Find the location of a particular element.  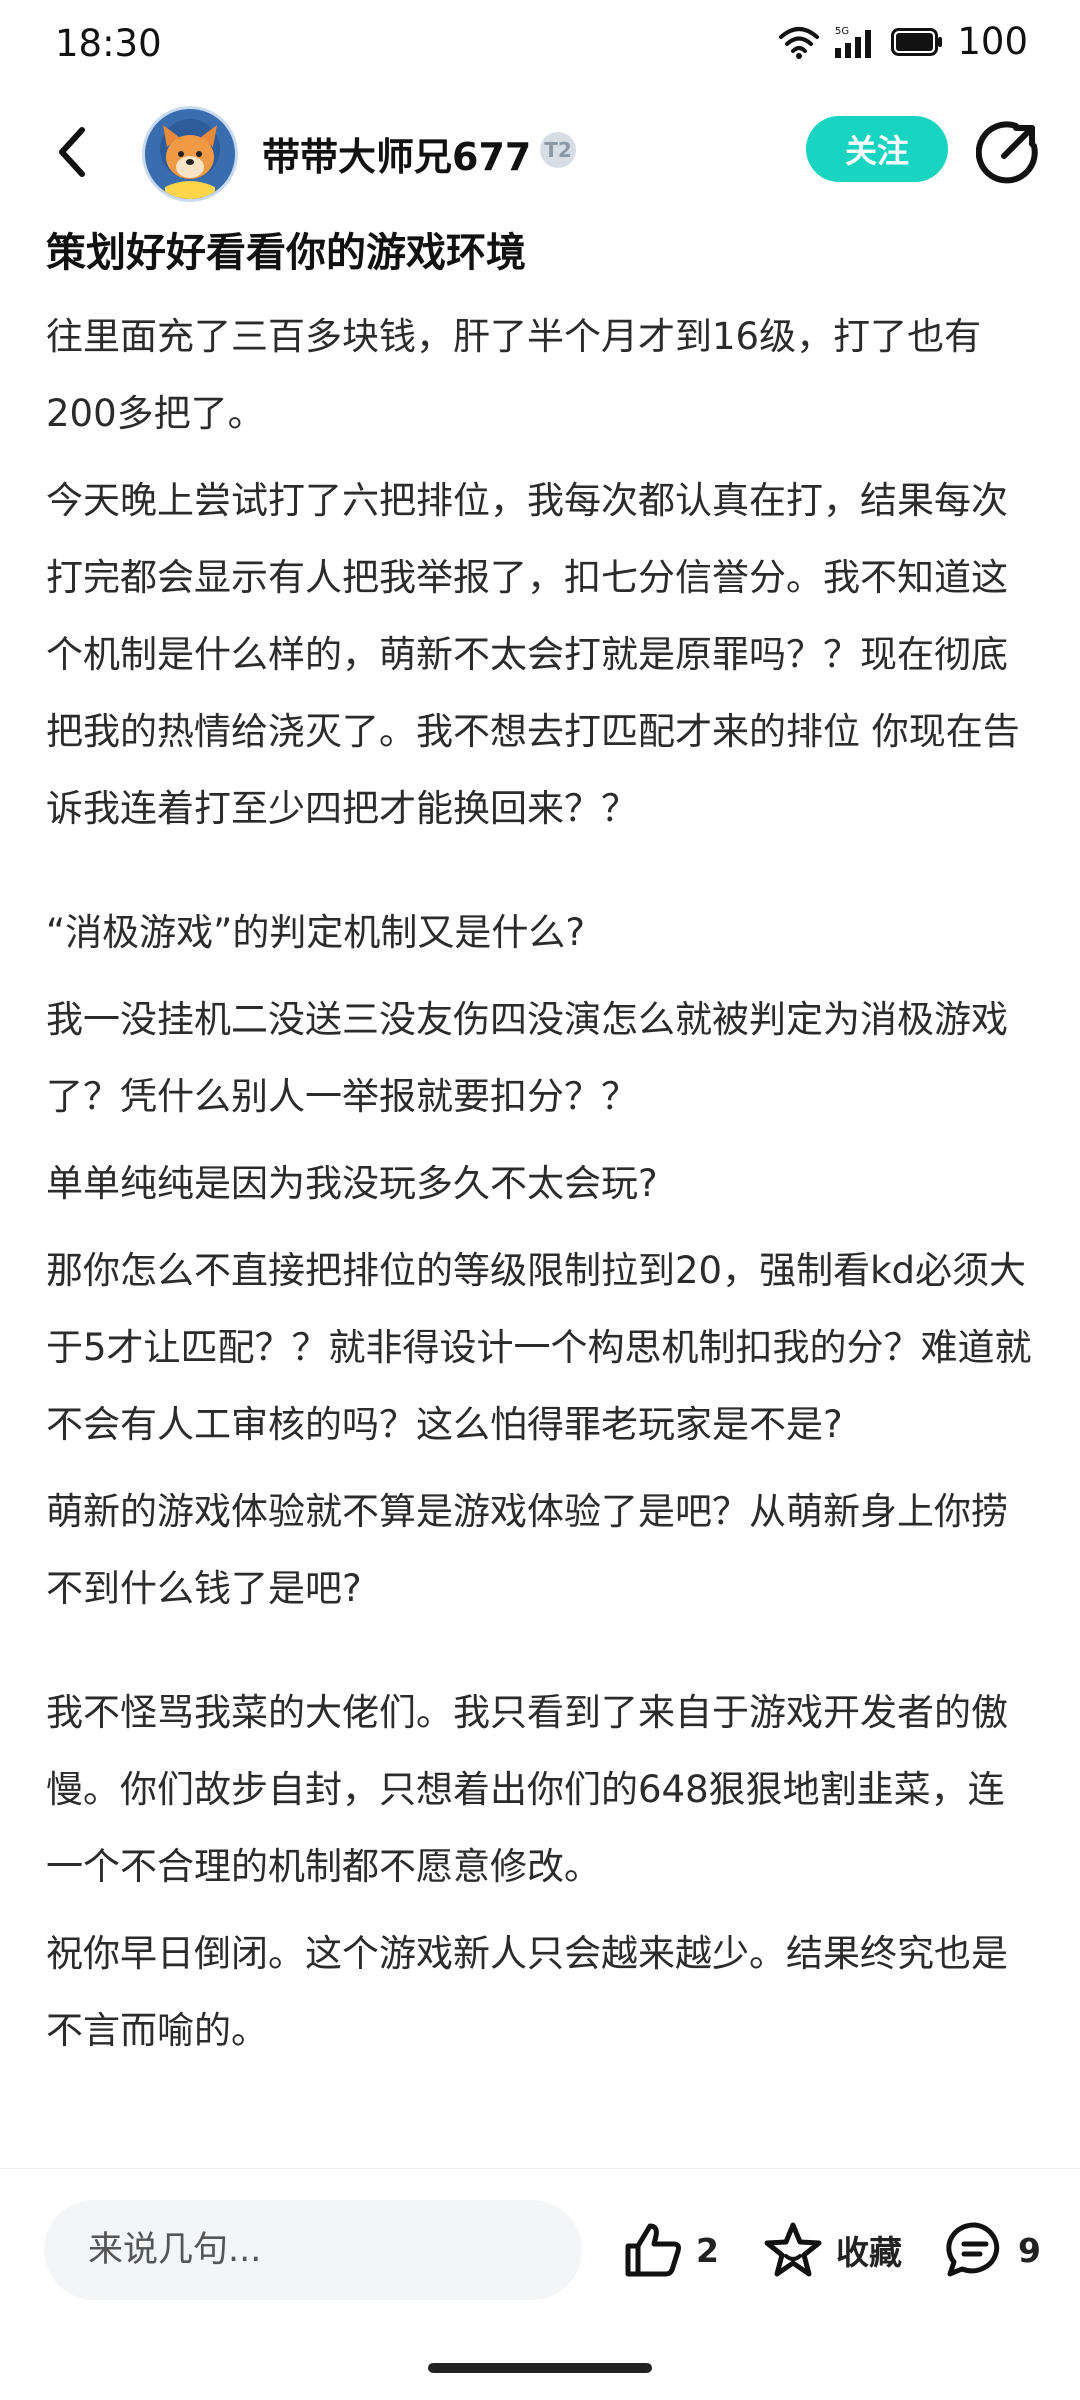

signal-icon: 5G is located at coordinates (853, 42).